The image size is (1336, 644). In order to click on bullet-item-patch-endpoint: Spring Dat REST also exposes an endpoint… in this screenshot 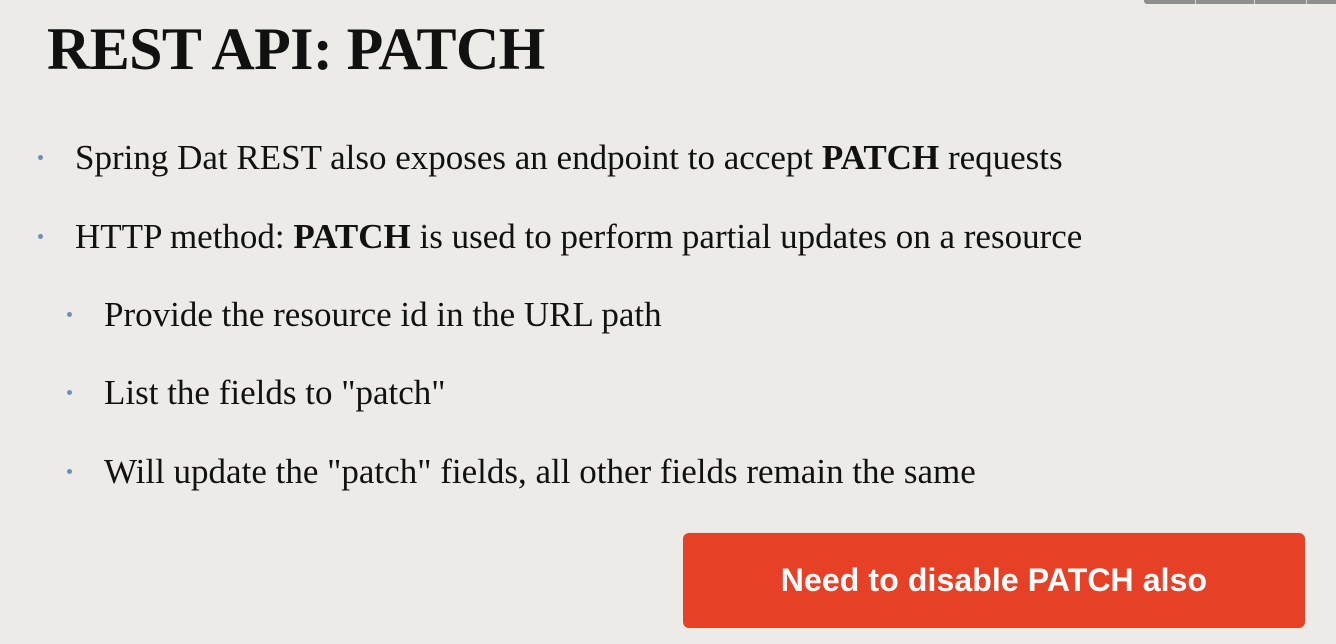, I will do `click(550, 157)`.